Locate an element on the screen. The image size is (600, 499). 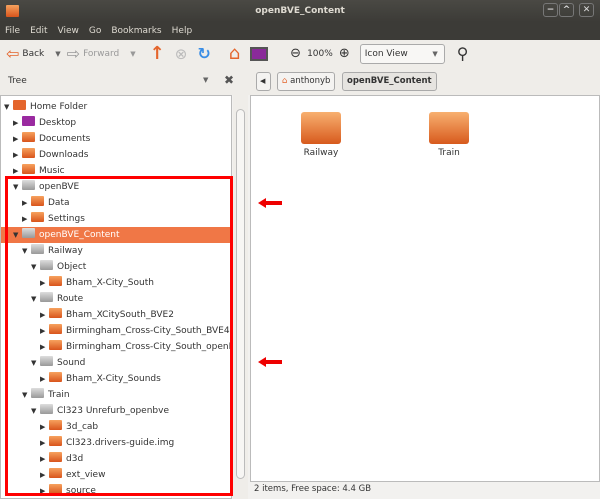
close-sidebar-icon: ✖ is located at coordinates (229, 80).